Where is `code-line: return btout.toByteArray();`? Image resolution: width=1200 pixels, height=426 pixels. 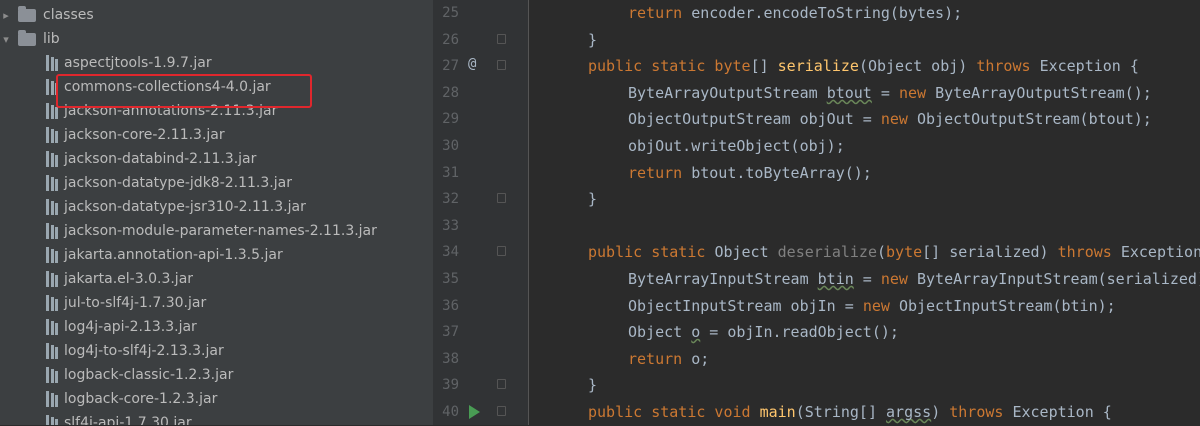
code-line: return btout.toByteArray(); is located at coordinates (750, 173).